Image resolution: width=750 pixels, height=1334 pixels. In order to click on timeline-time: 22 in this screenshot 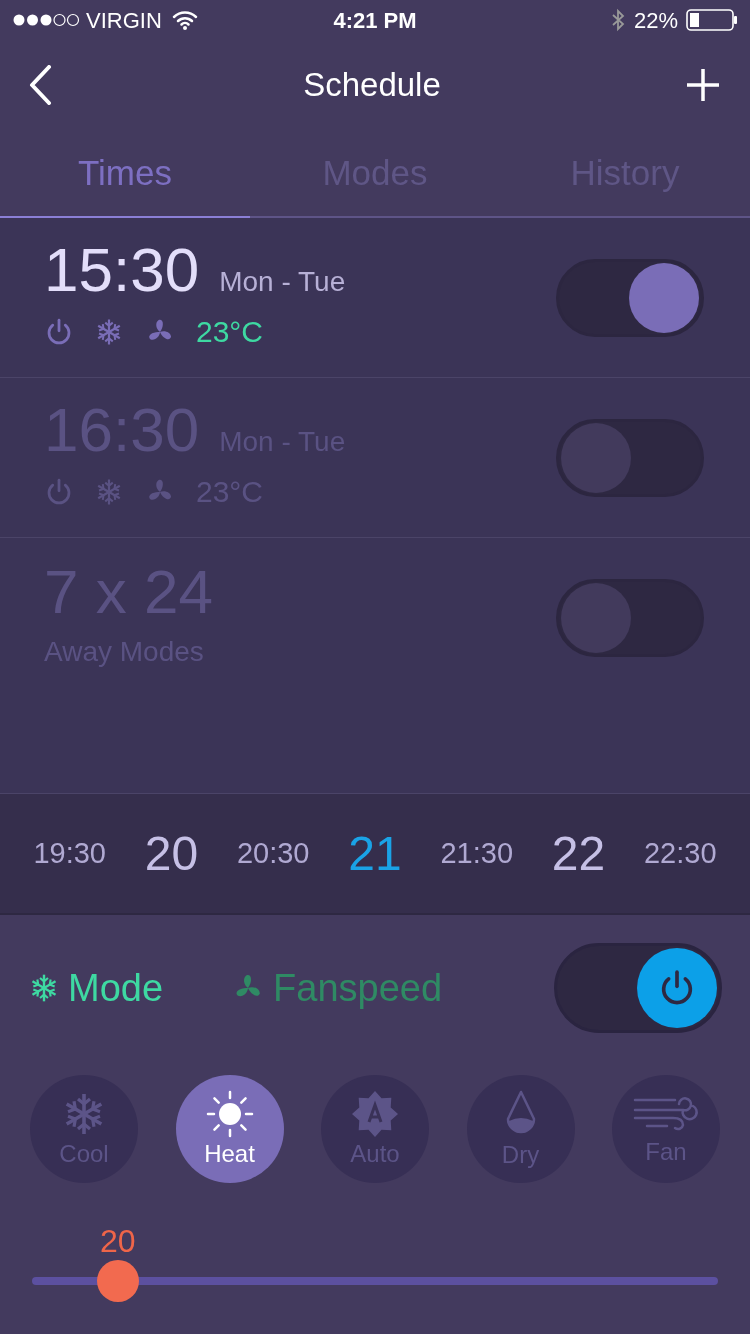, I will do `click(578, 853)`.